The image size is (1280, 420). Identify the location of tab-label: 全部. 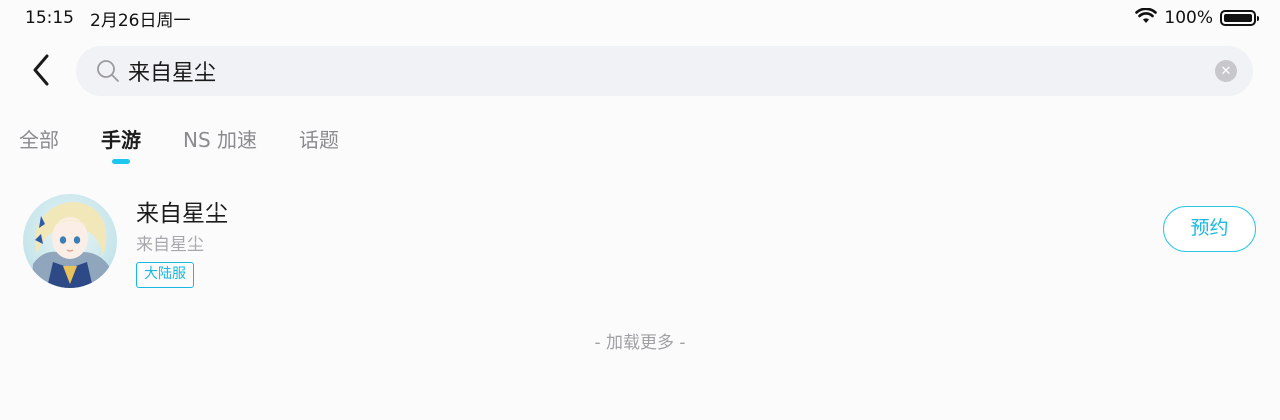
(39, 140).